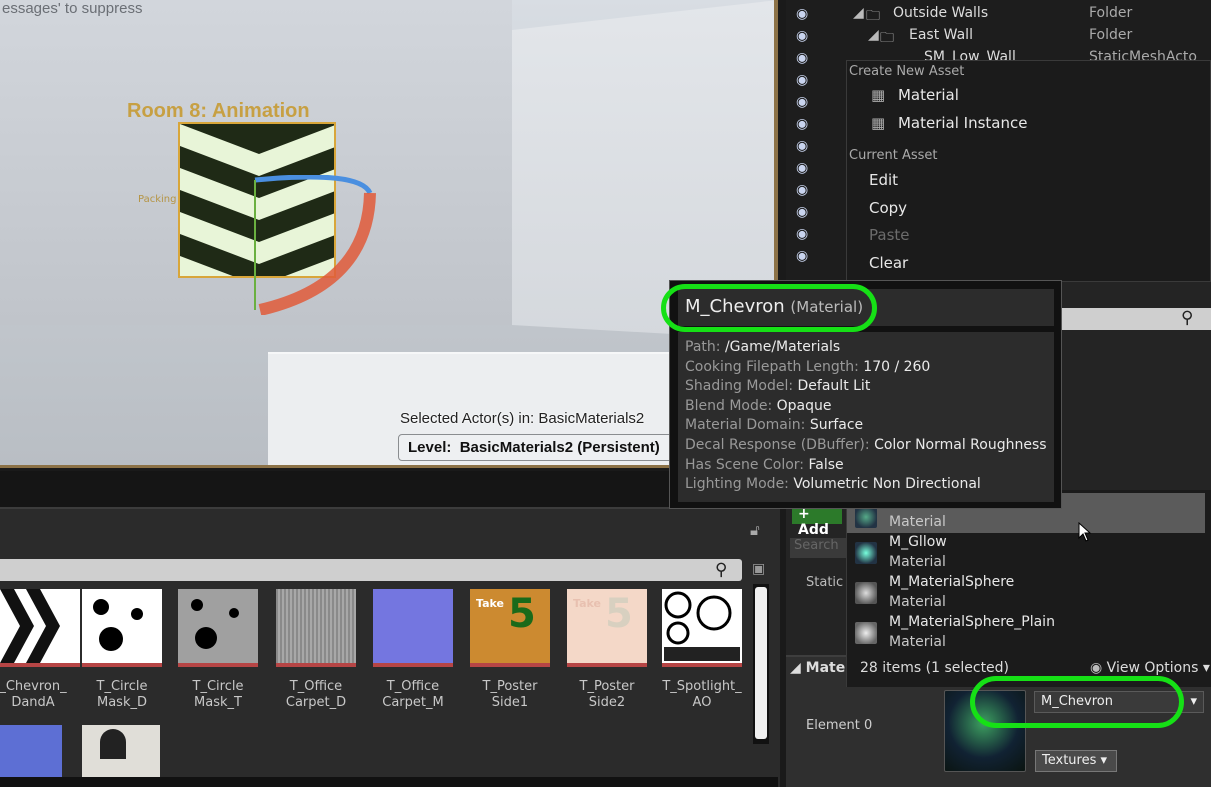 The width and height of the screenshot is (1211, 787). I want to click on asset-thumb-poster-side1: Take 5, so click(510, 628).